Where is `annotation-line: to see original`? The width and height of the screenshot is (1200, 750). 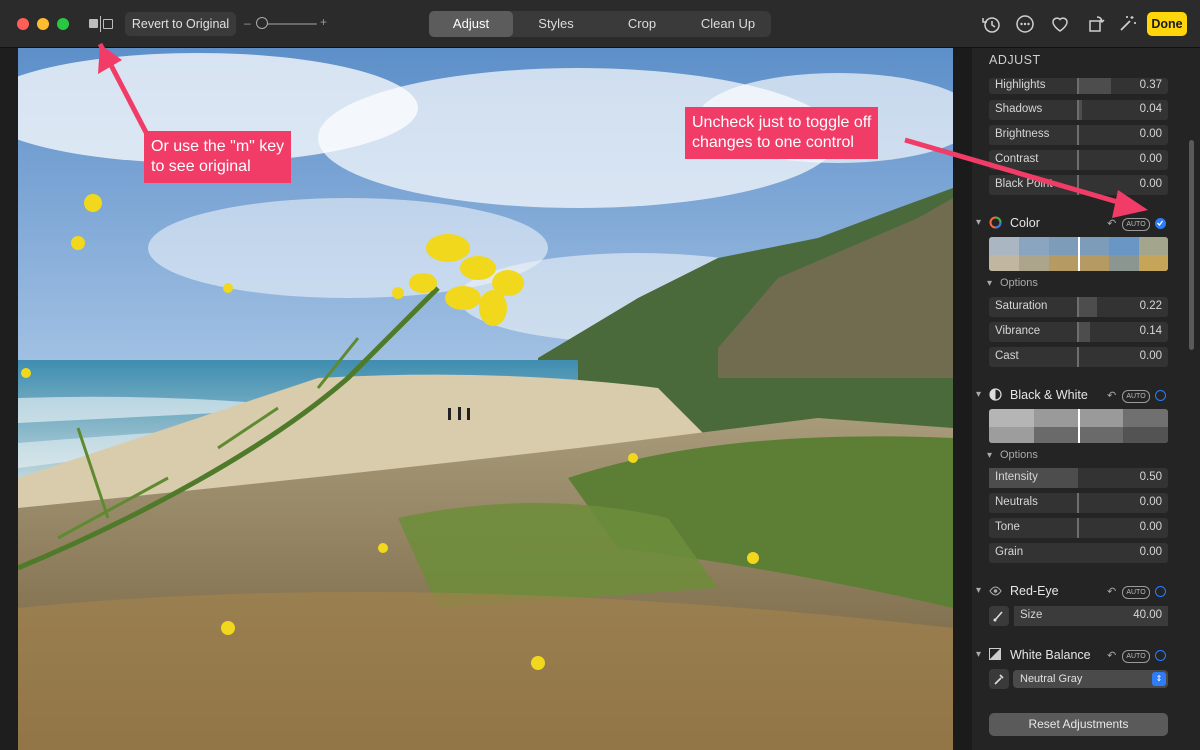
annotation-line: to see original is located at coordinates (201, 166).